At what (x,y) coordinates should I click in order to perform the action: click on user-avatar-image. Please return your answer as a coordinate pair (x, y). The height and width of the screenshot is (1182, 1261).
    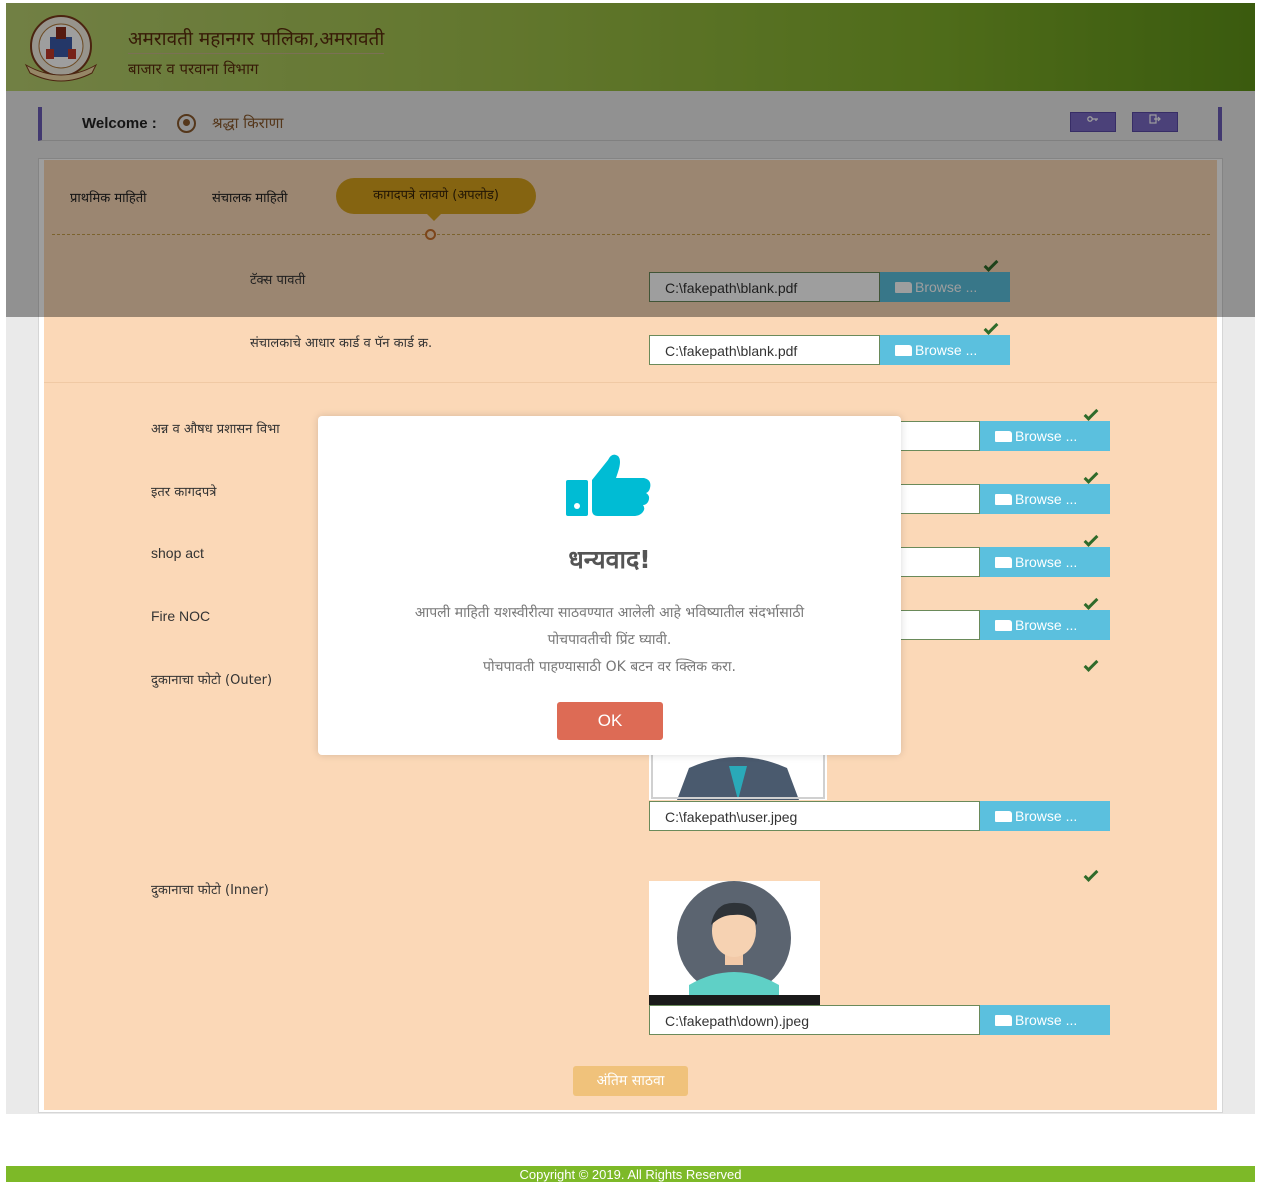
    Looking at the image, I should click on (734, 943).